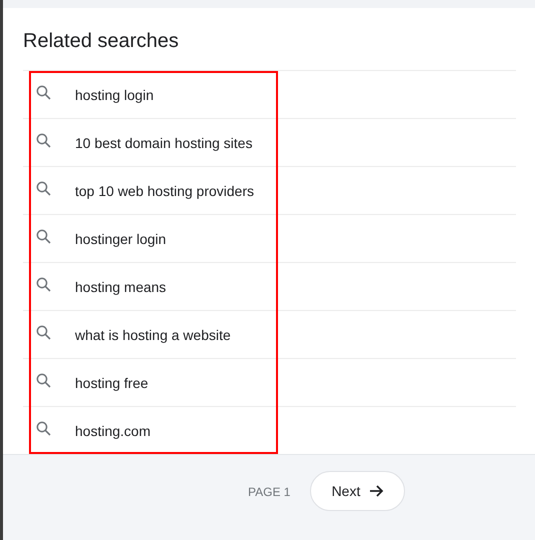 Image resolution: width=535 pixels, height=540 pixels. What do you see at coordinates (153, 334) in the screenshot?
I see `search-suggestion-link: what is hosting a website` at bounding box center [153, 334].